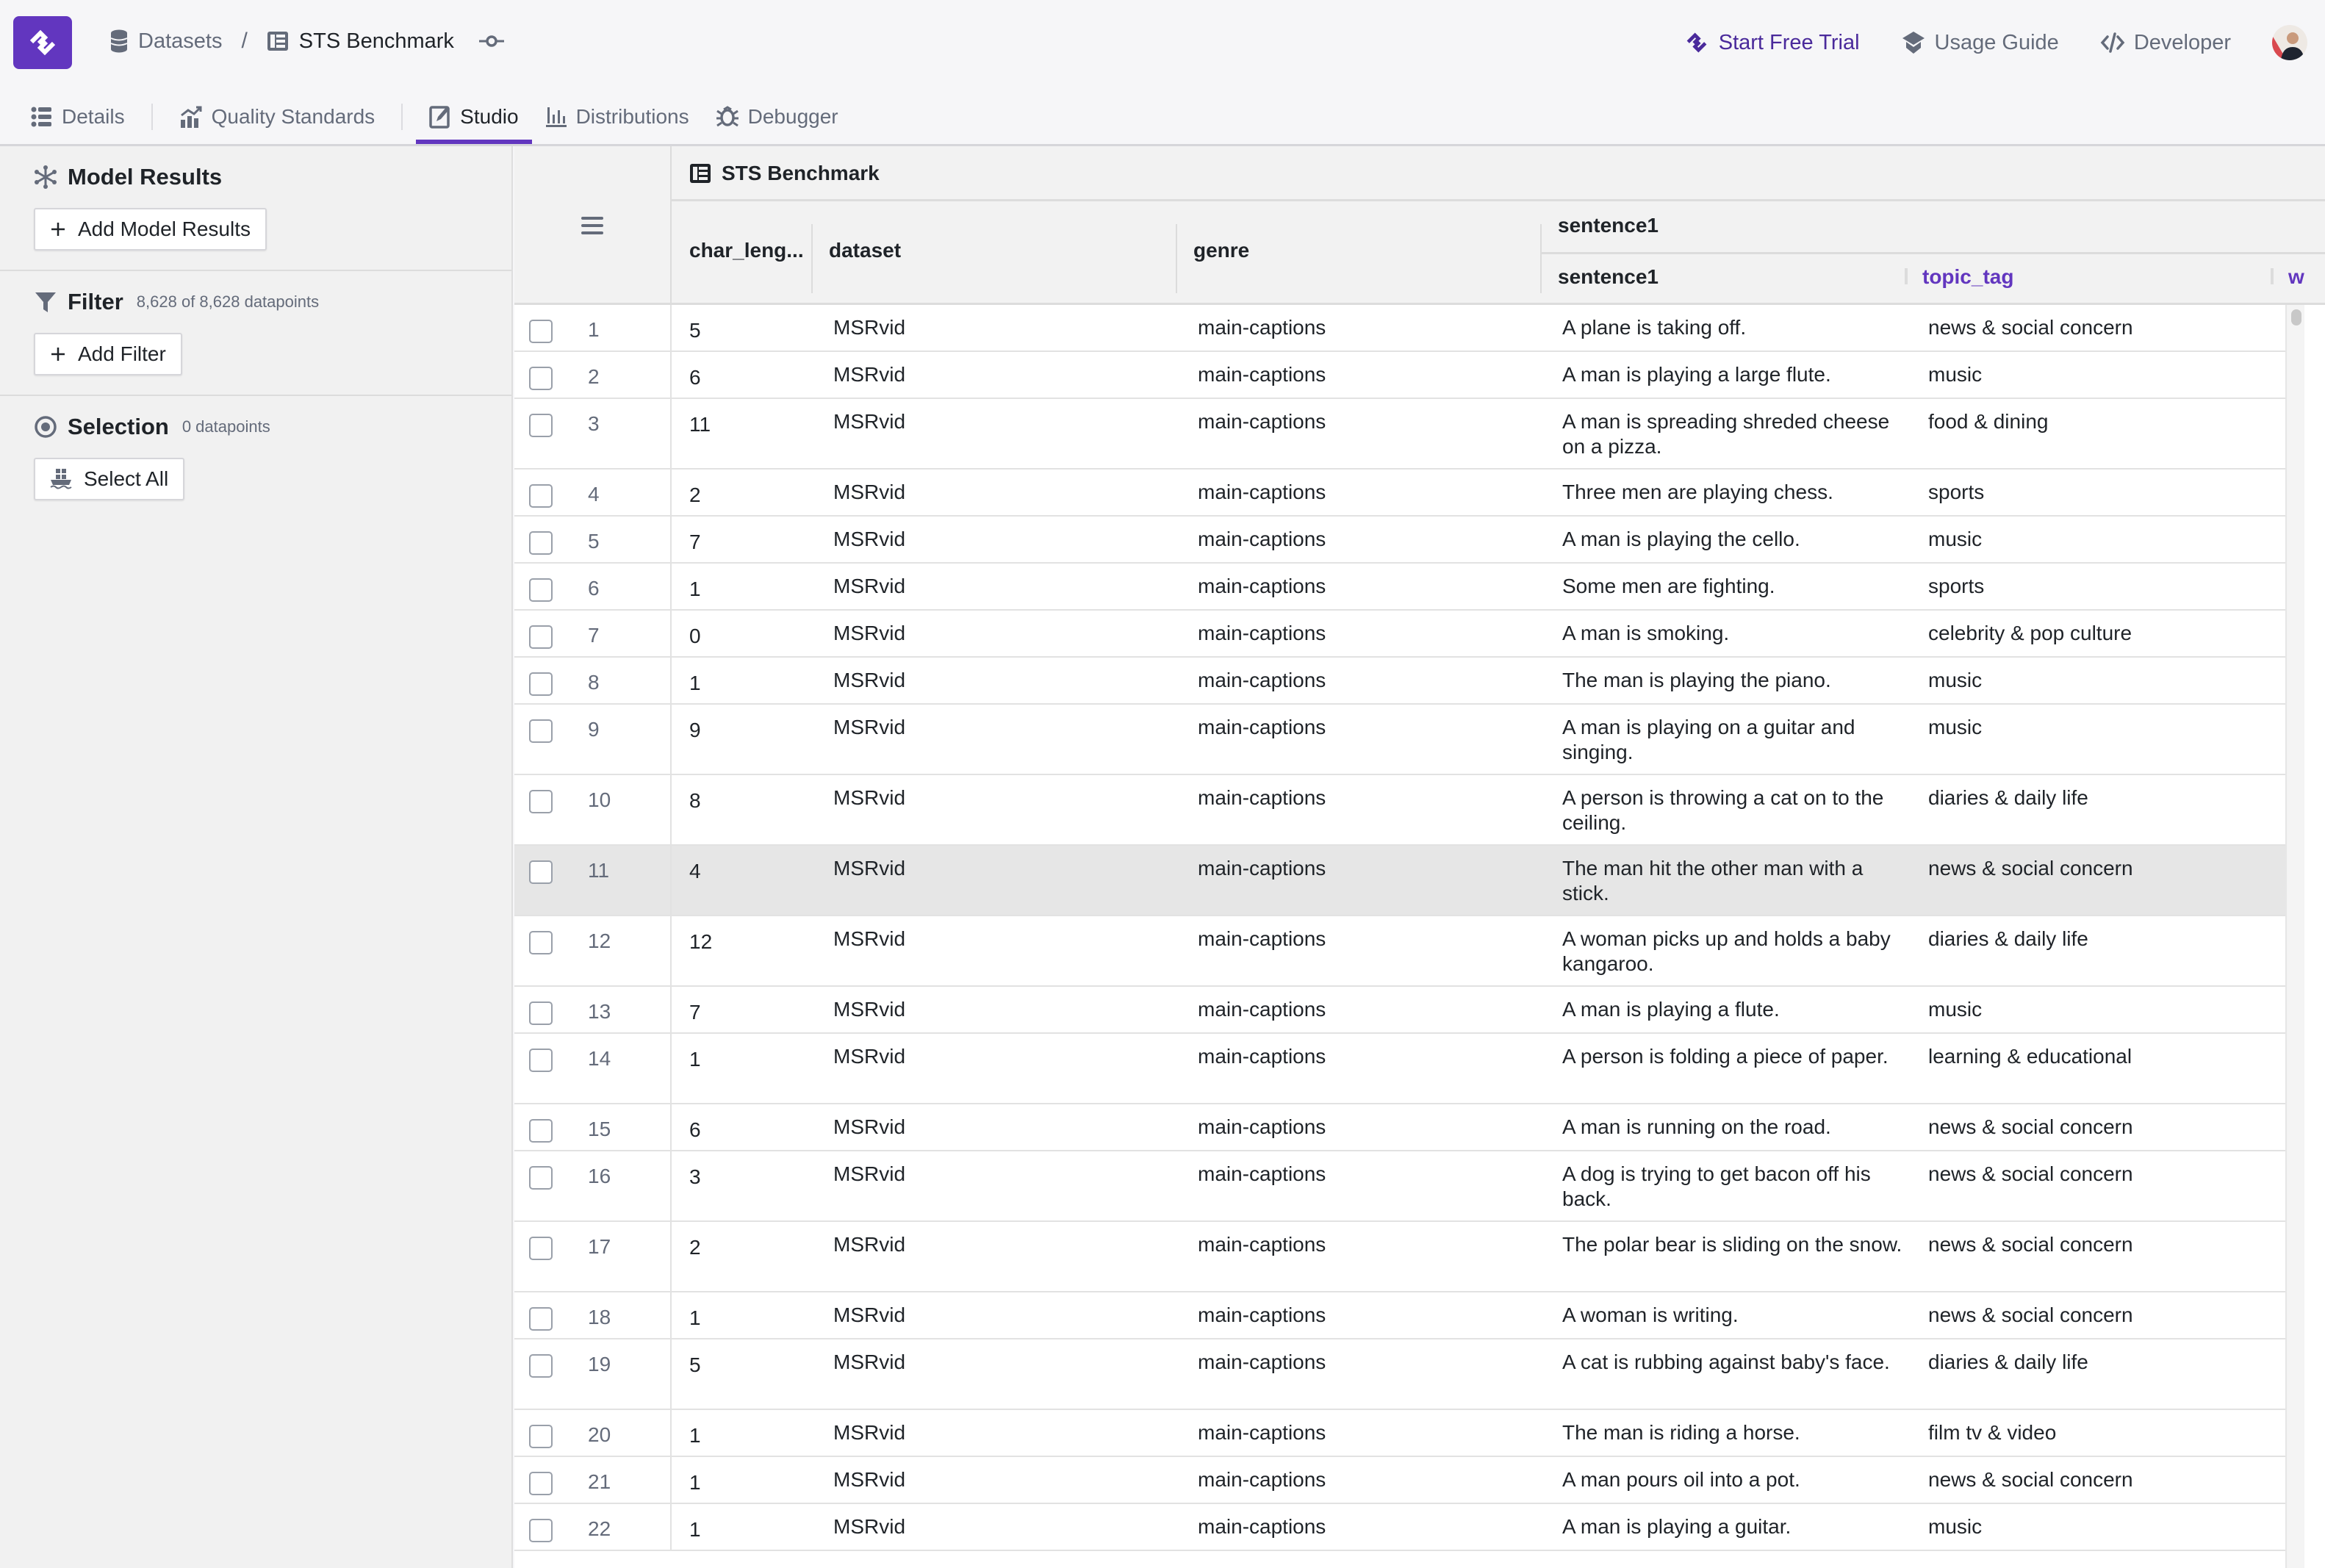 The image size is (2325, 1568). What do you see at coordinates (1608, 277) in the screenshot?
I see `column-header-sentence1: sentence1` at bounding box center [1608, 277].